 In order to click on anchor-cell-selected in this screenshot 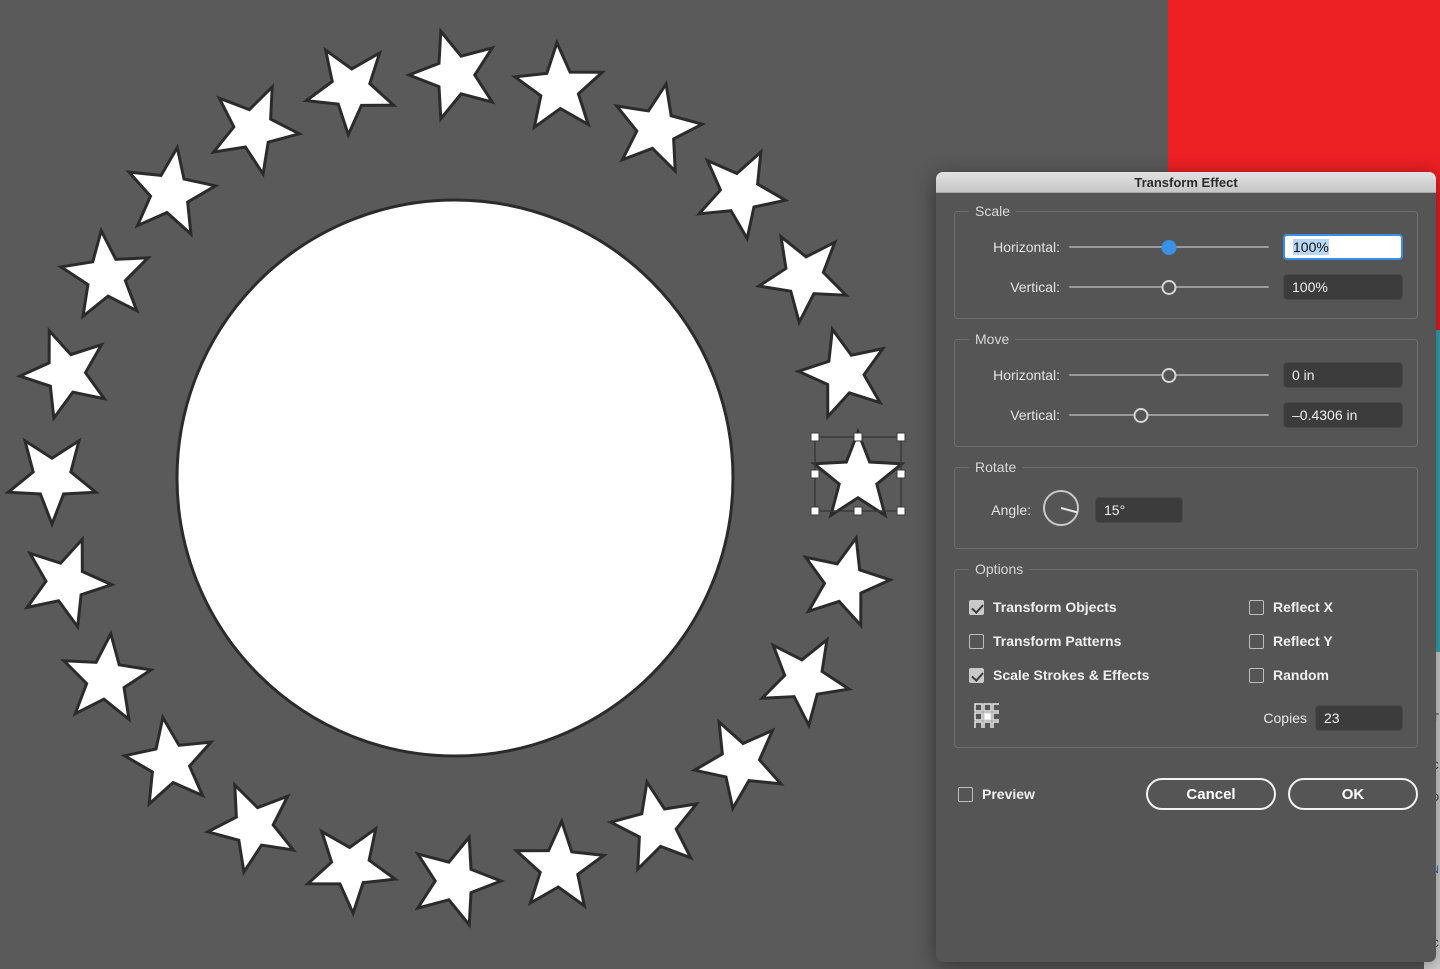, I will do `click(987, 716)`.